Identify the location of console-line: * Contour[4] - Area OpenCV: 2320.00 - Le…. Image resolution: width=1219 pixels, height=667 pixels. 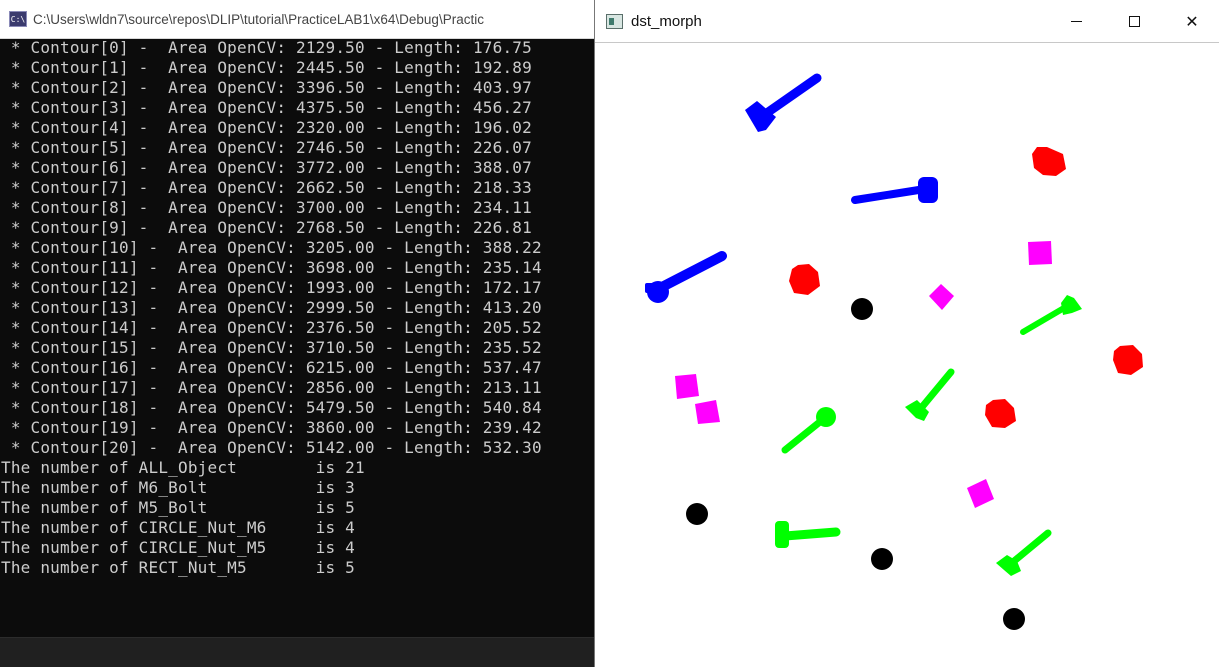
(266, 127).